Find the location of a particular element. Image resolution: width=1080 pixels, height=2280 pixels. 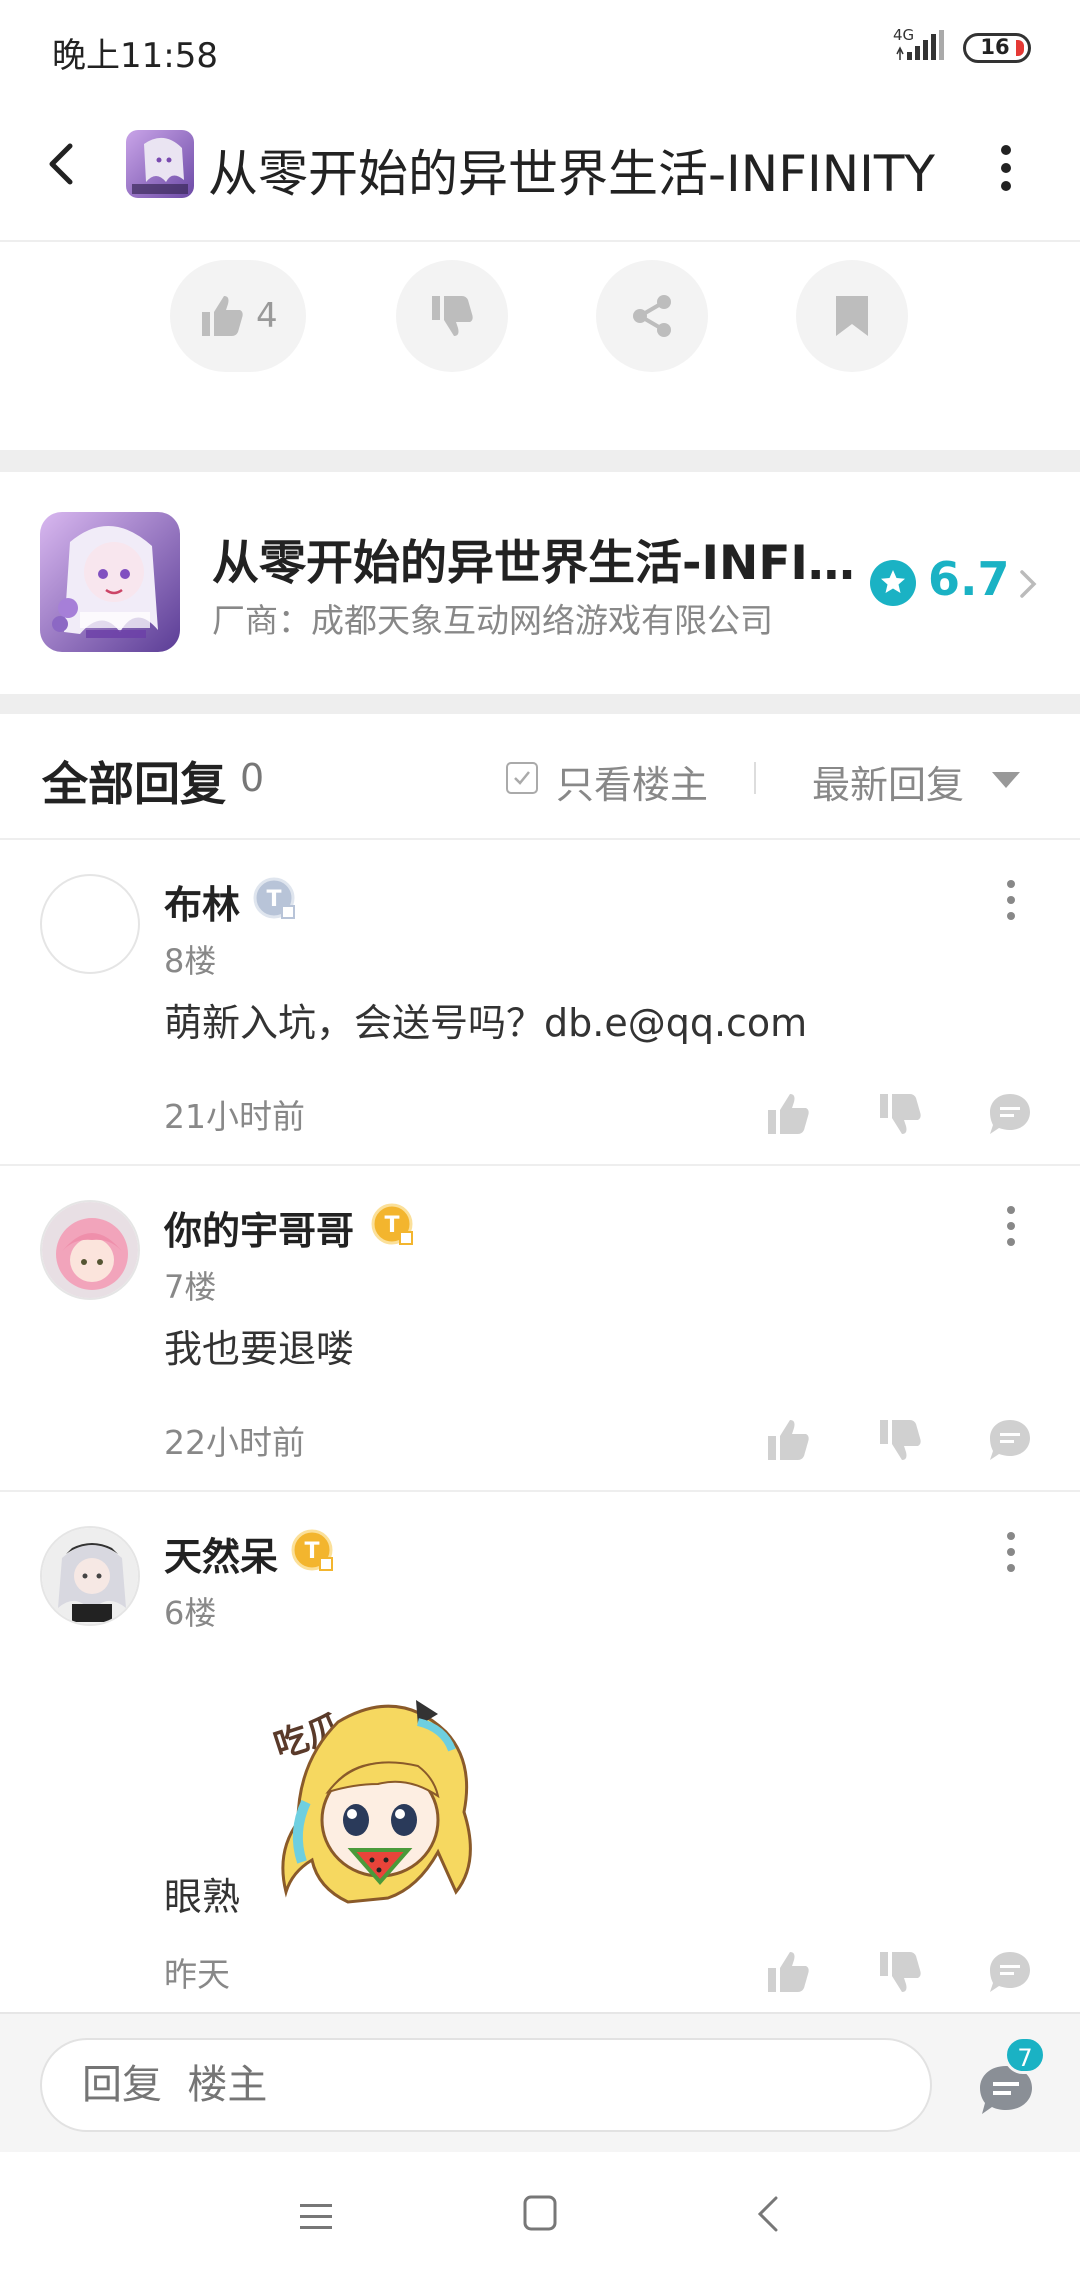

game-title: 从零开始的异世界生活-INFINITY is located at coordinates (537, 563).